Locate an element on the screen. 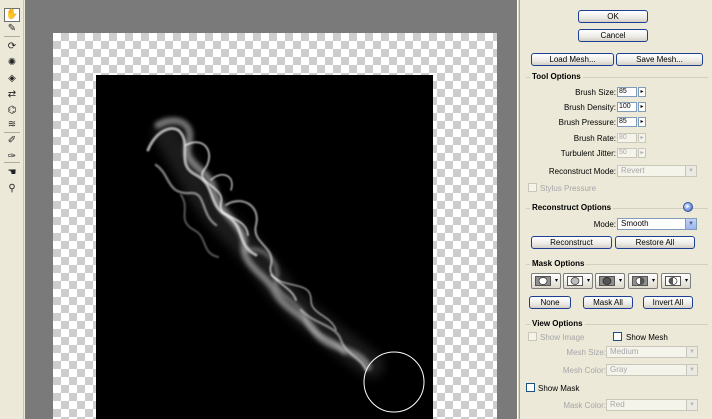  subtract-from-mask-button: ▾ is located at coordinates (610, 281).